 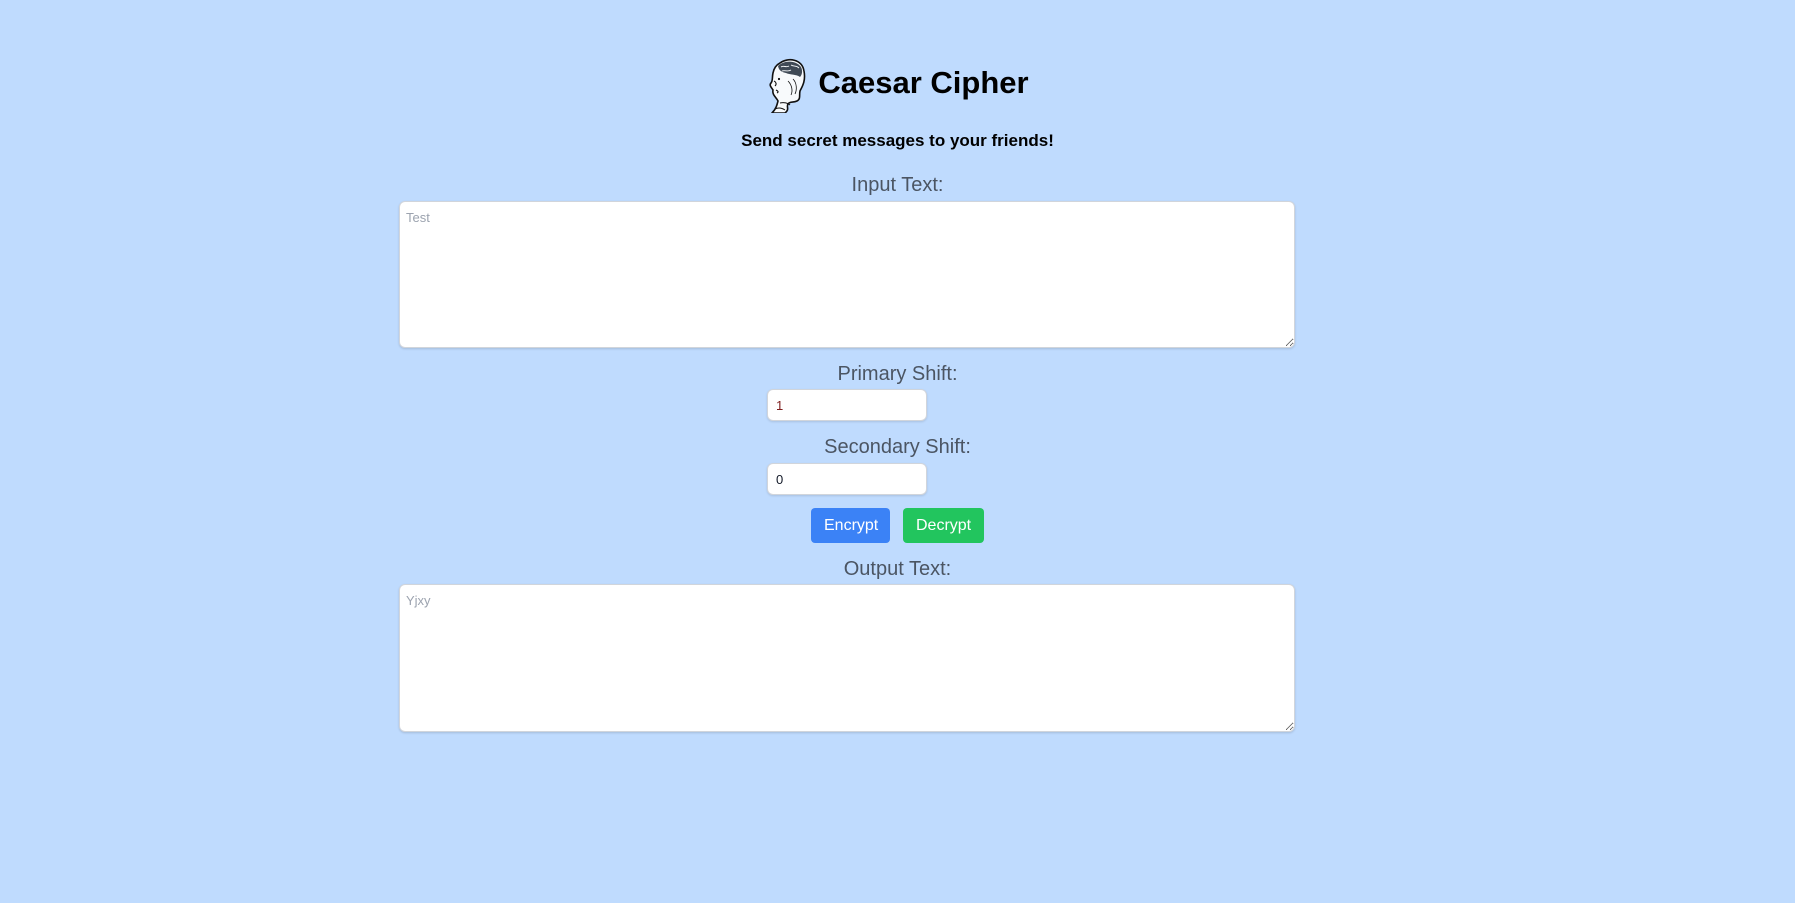 I want to click on caesar-head-icon, so click(x=787, y=85).